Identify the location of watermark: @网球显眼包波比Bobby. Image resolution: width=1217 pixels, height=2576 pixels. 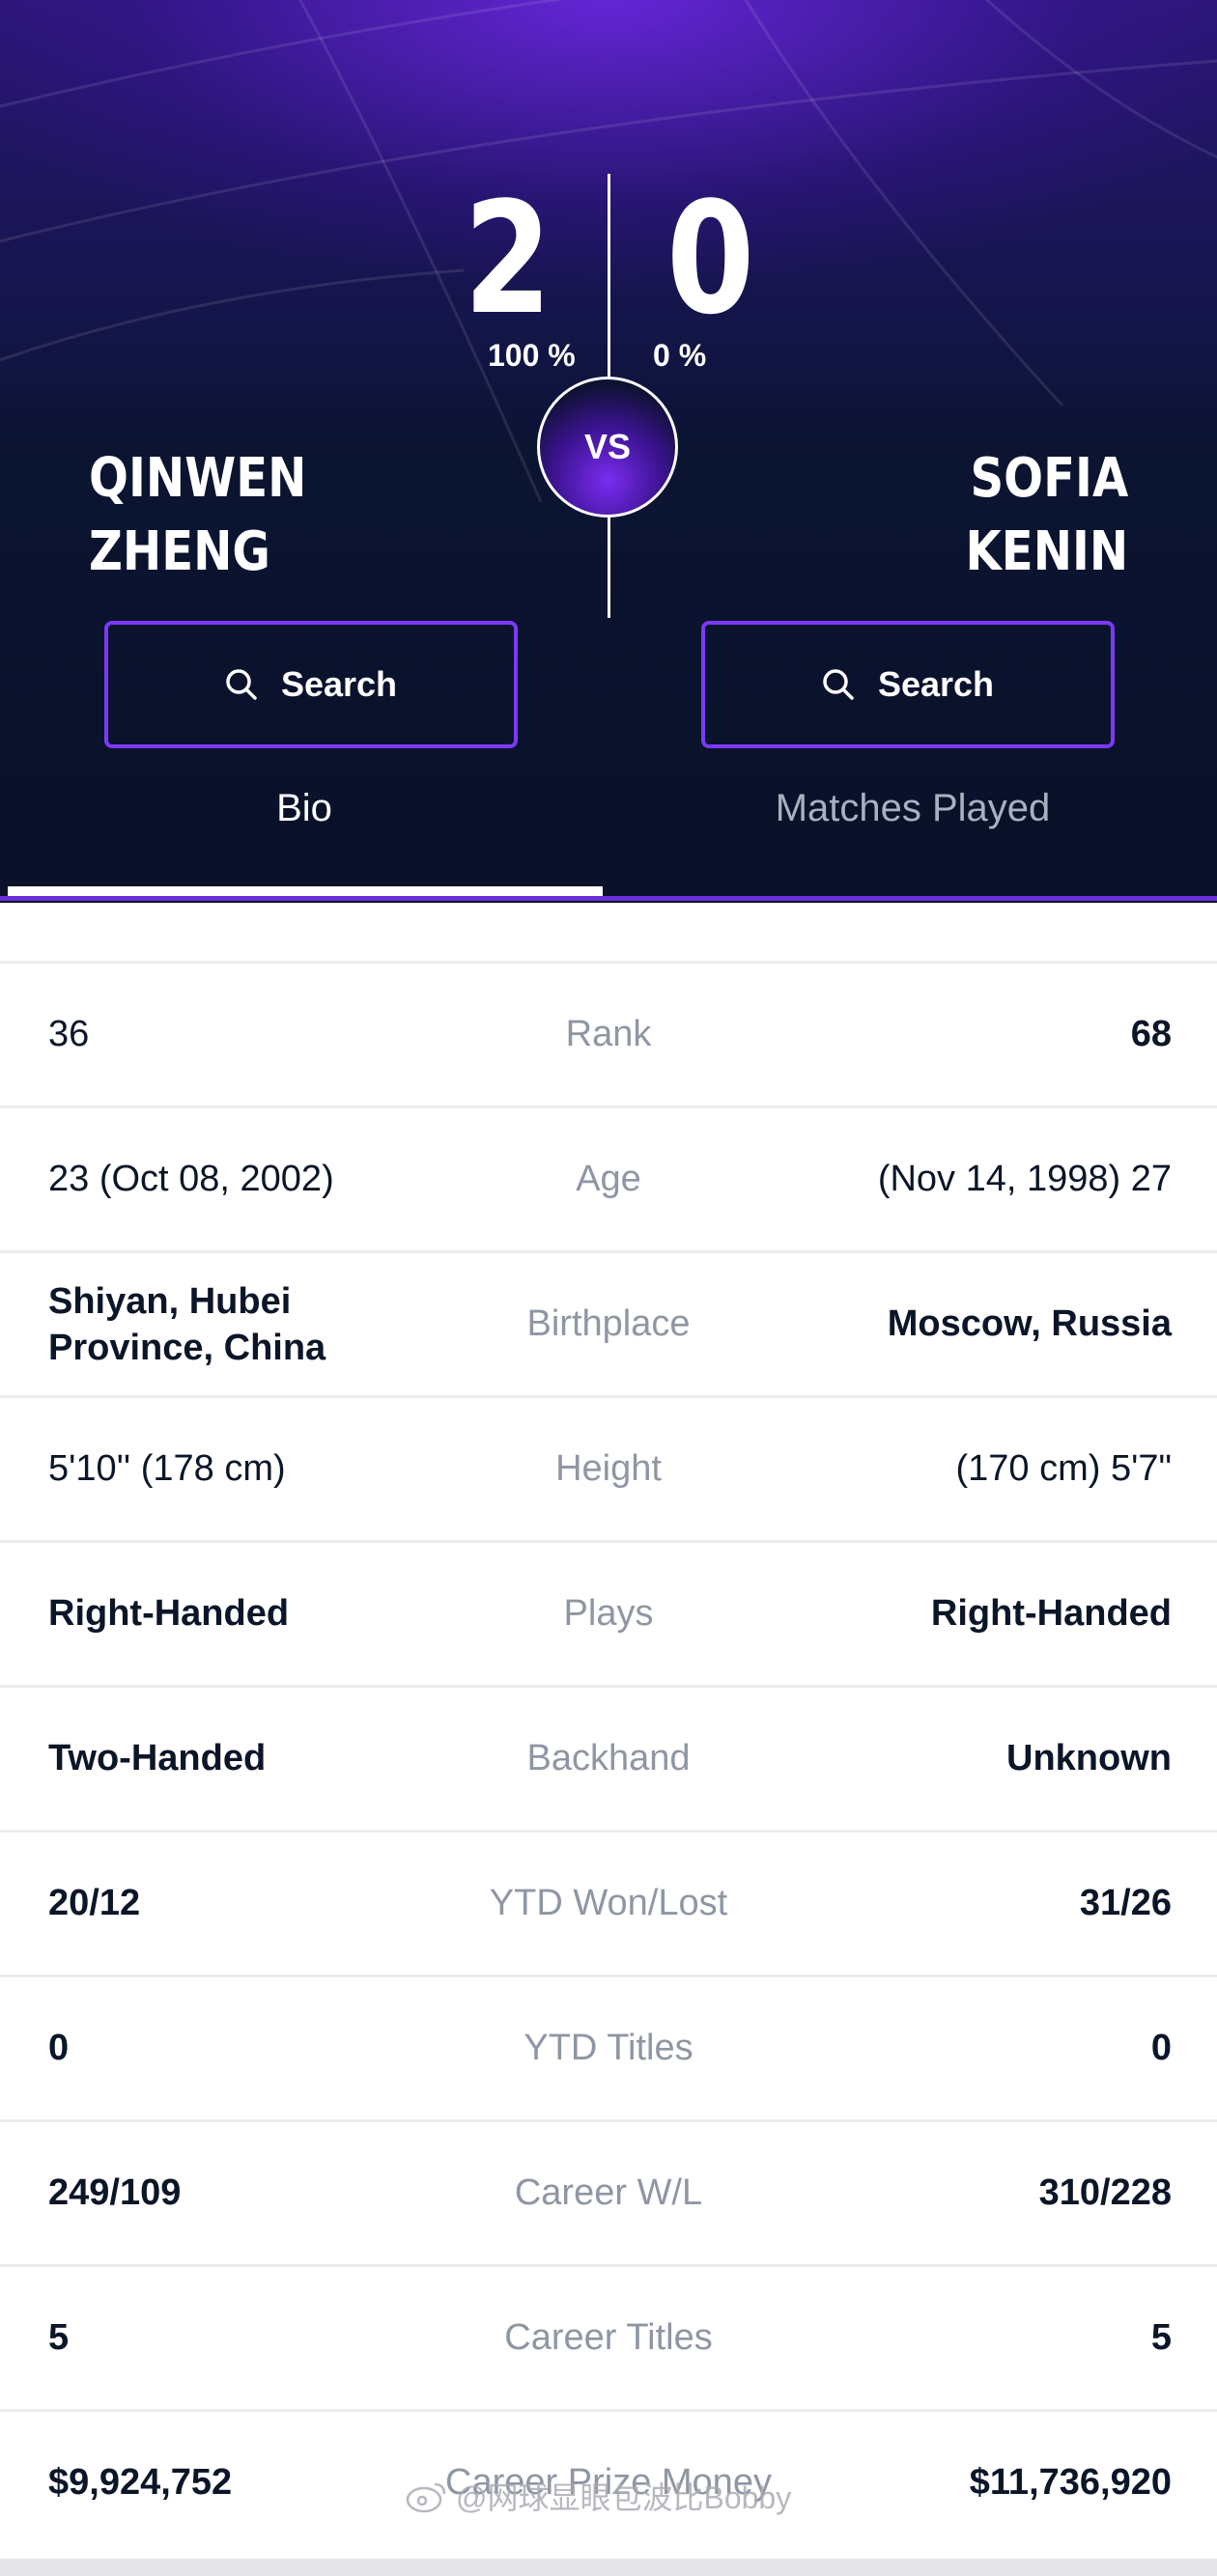
(598, 2496).